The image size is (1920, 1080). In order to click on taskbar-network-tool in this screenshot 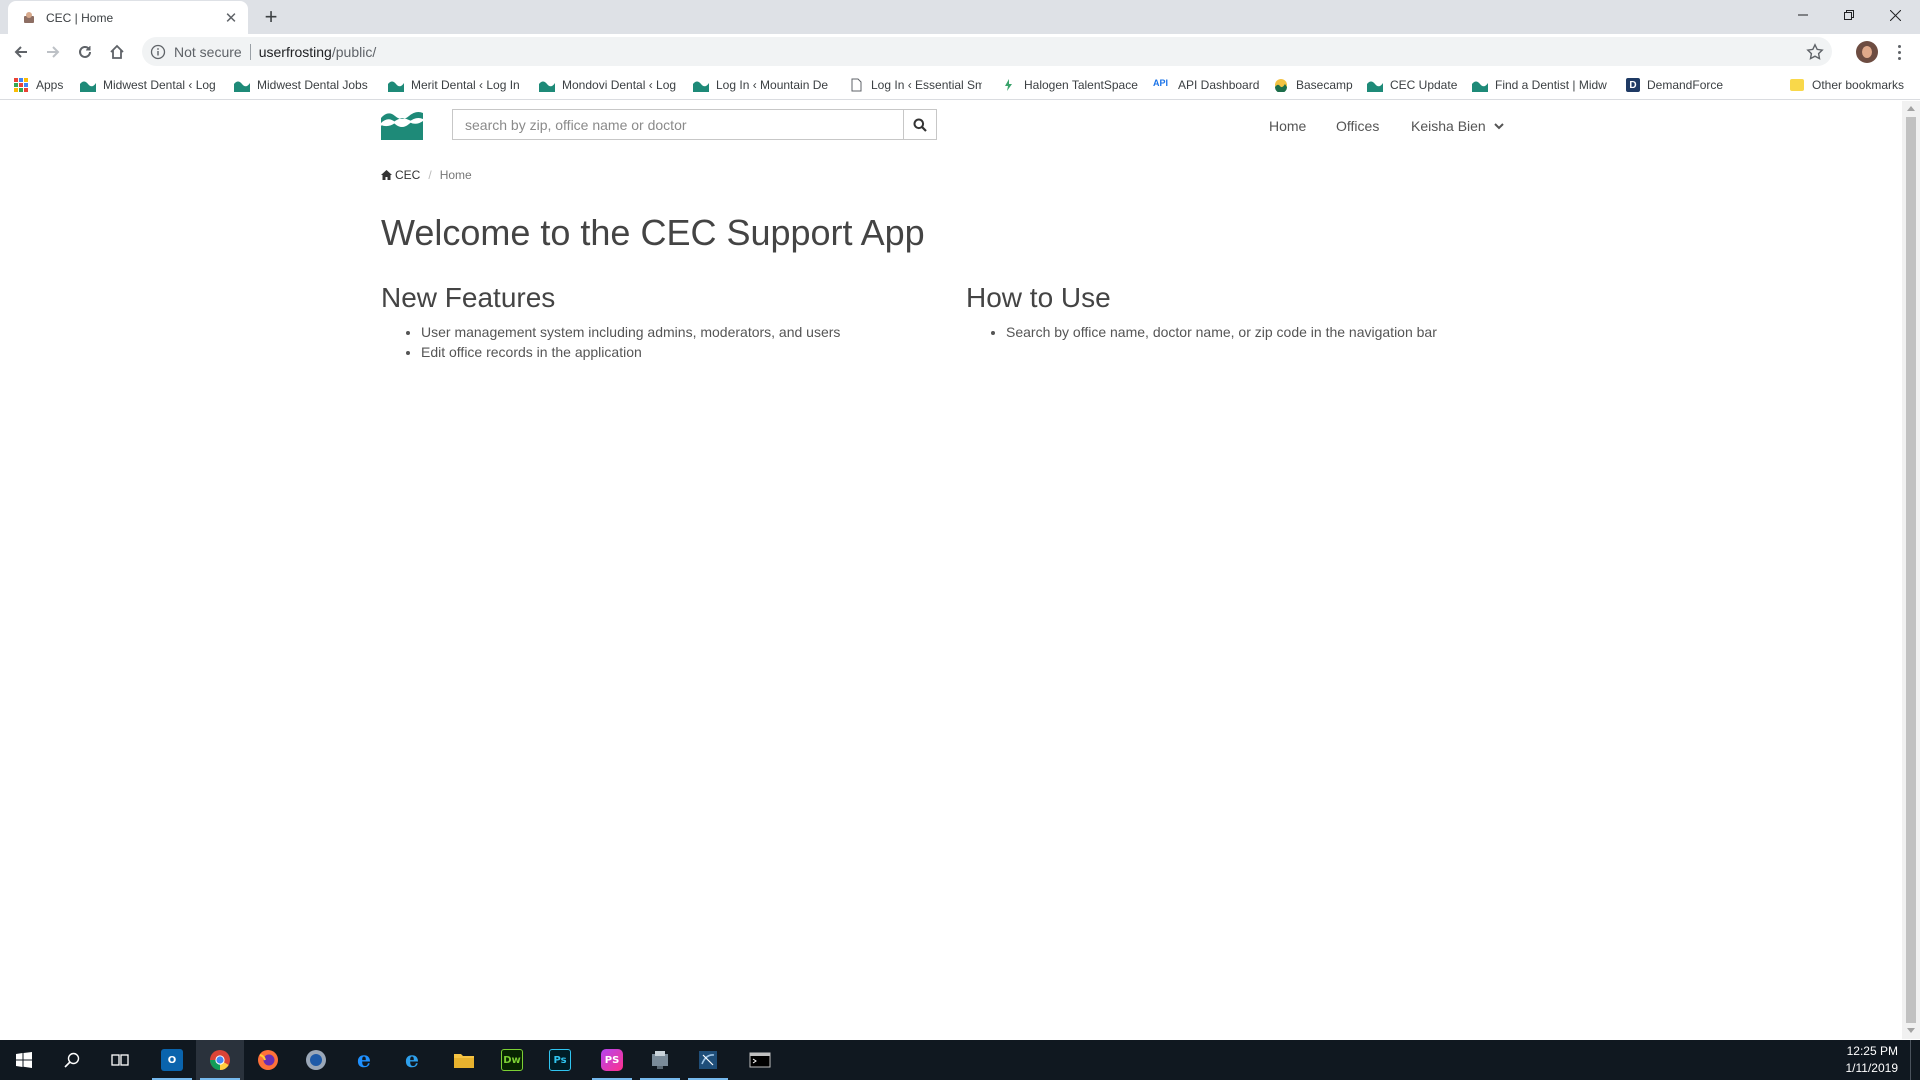, I will do `click(660, 1060)`.